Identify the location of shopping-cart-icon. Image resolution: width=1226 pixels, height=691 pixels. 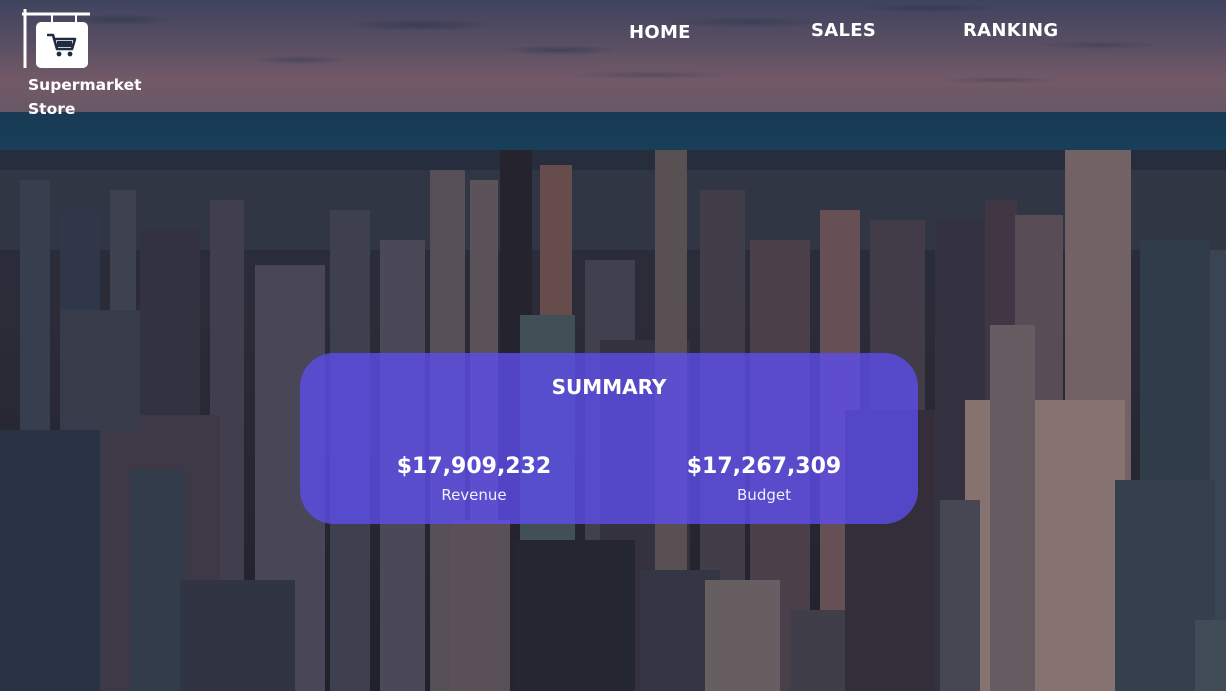
(62, 45).